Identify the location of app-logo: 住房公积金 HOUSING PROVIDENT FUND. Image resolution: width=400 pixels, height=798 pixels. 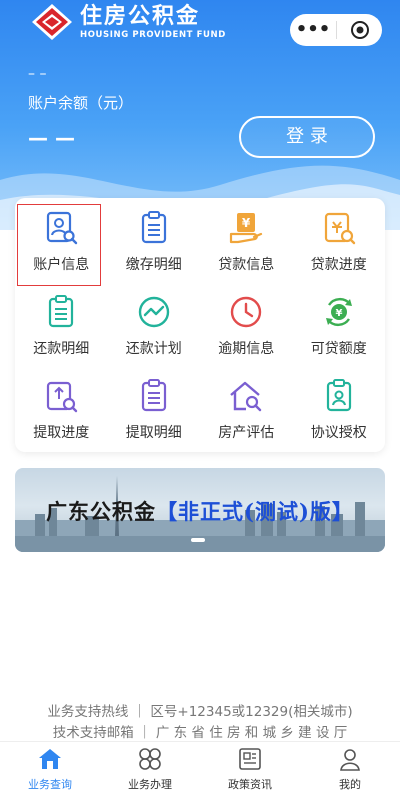
(128, 22).